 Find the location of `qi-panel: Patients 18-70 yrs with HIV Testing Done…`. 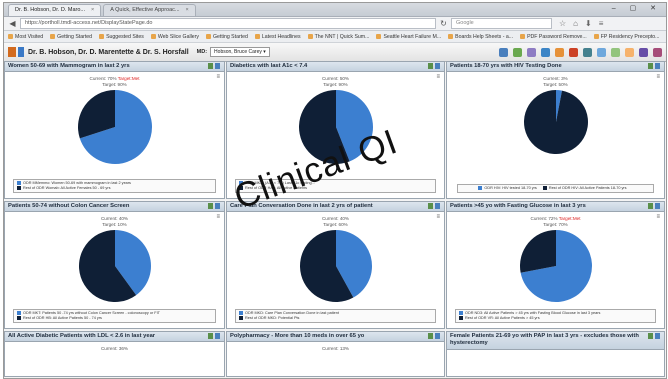

qi-panel: Patients 18-70 yrs with HIV Testing Done… is located at coordinates (555, 130).